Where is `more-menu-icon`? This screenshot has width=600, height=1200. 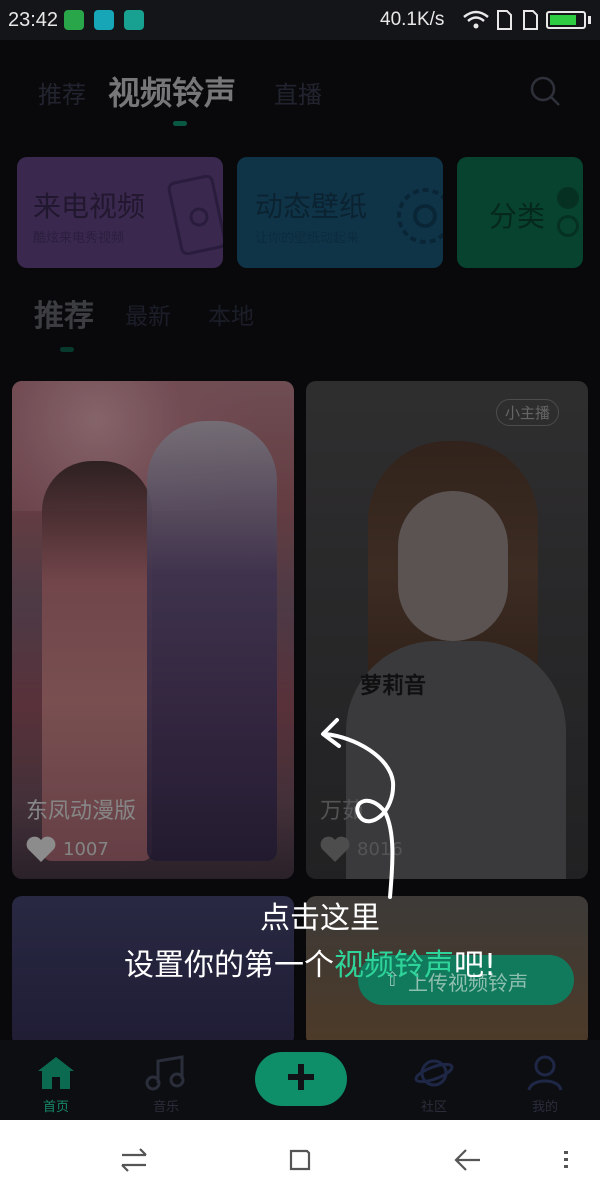 more-menu-icon is located at coordinates (566, 1160).